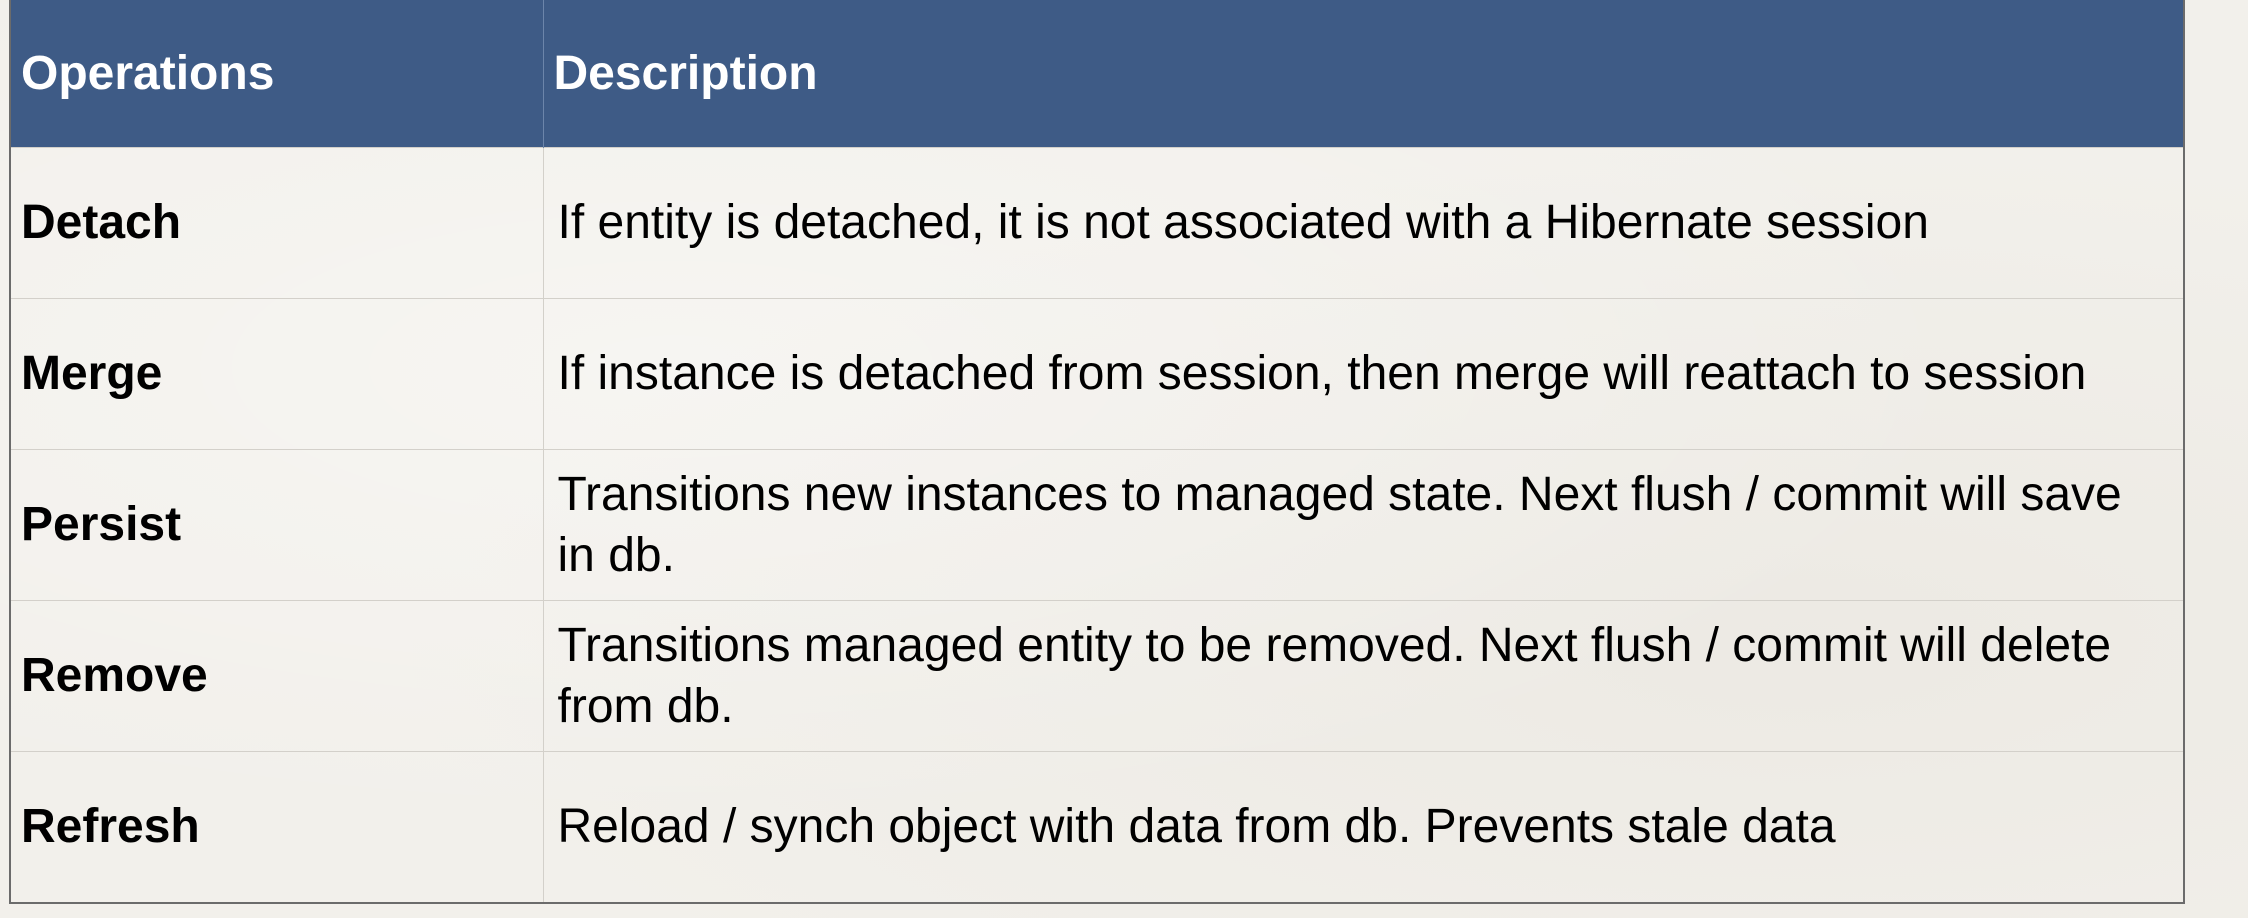  I want to click on header-operations: Operations, so click(277, 73).